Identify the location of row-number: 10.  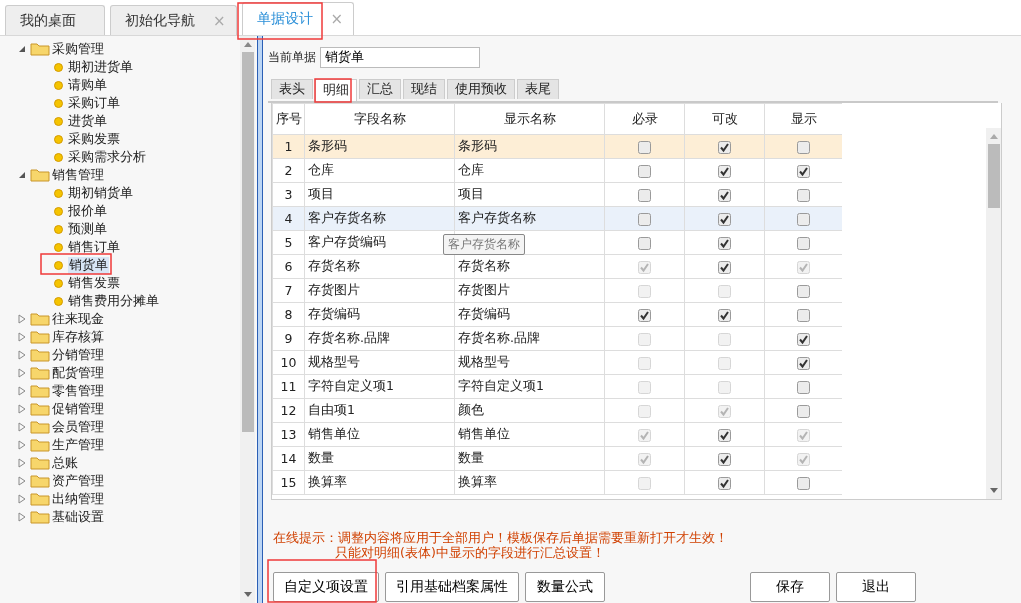
(288, 362).